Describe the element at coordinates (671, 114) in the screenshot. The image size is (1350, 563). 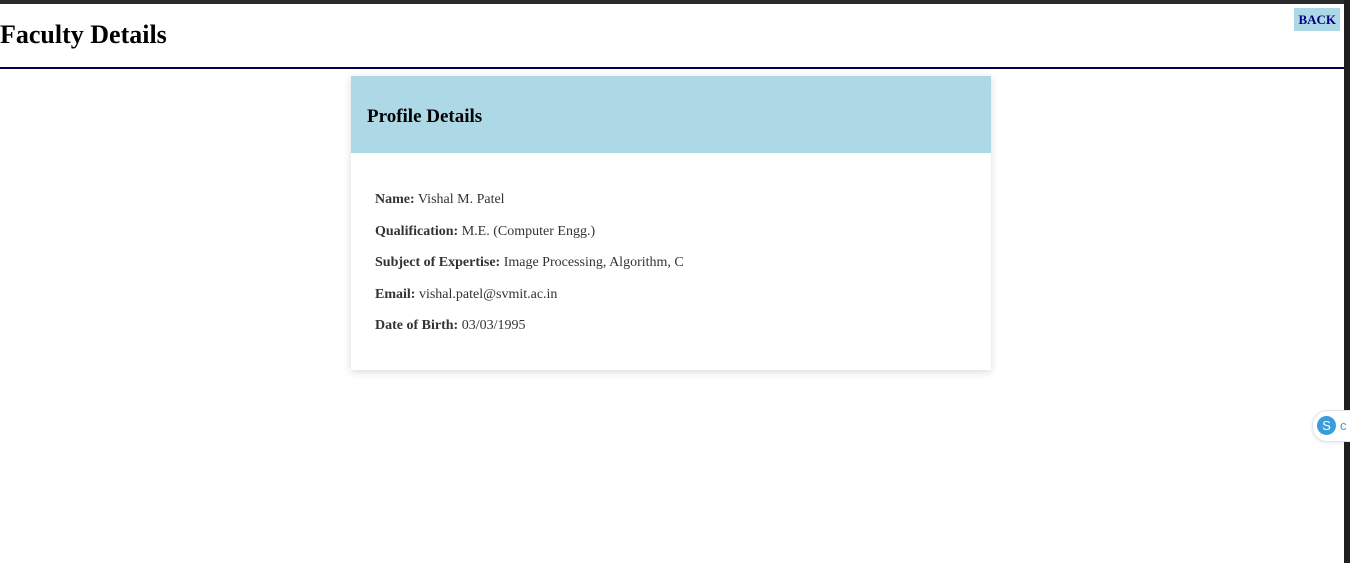
I see `profile-card-header: Profile Details` at that location.